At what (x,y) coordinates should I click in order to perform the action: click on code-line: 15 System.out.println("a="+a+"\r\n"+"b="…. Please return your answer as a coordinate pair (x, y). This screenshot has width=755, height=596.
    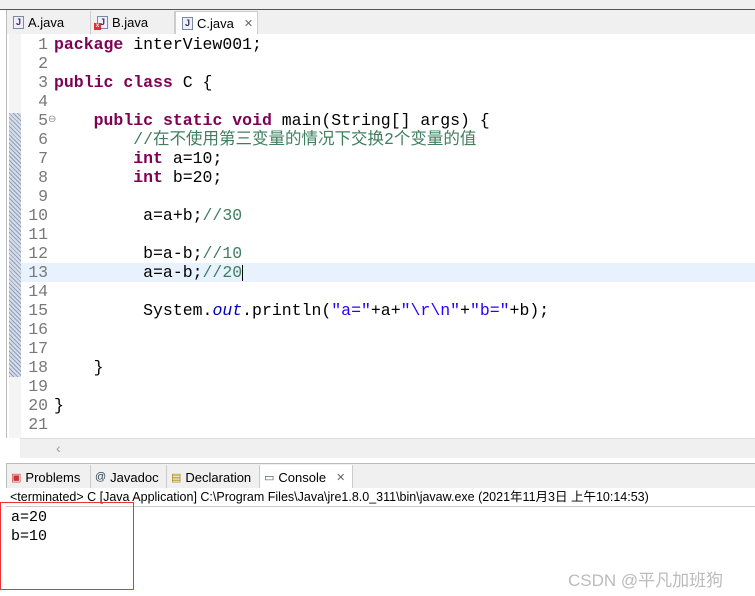
    Looking at the image, I should click on (388, 310).